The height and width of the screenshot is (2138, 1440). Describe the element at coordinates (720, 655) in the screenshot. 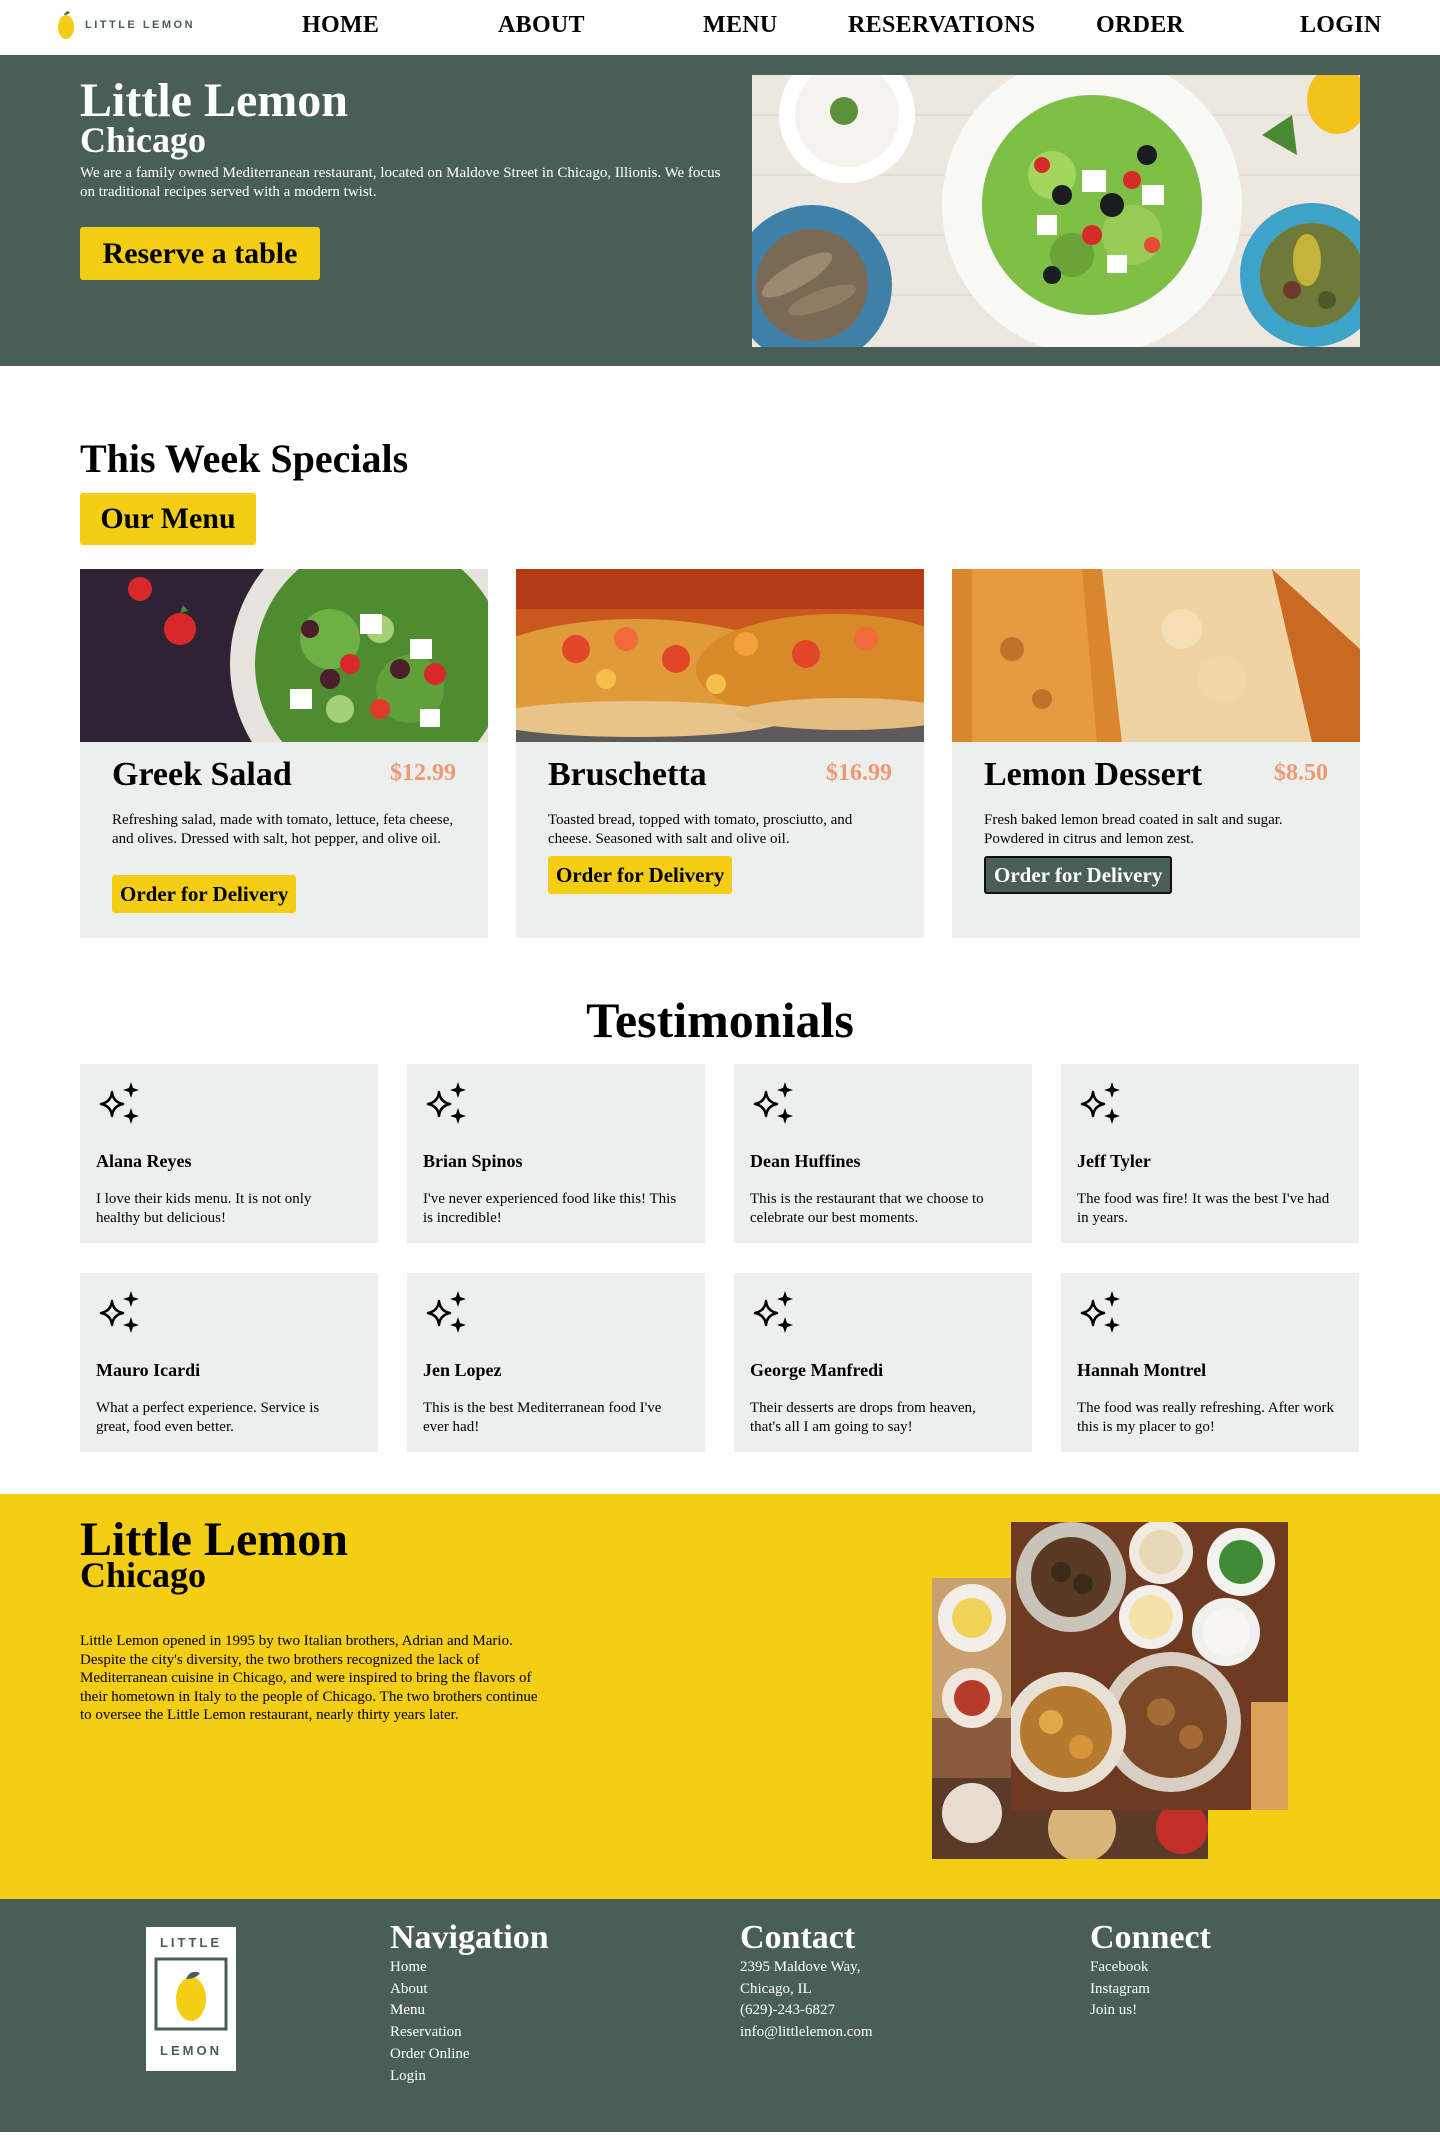

I see `bruschetta-image` at that location.